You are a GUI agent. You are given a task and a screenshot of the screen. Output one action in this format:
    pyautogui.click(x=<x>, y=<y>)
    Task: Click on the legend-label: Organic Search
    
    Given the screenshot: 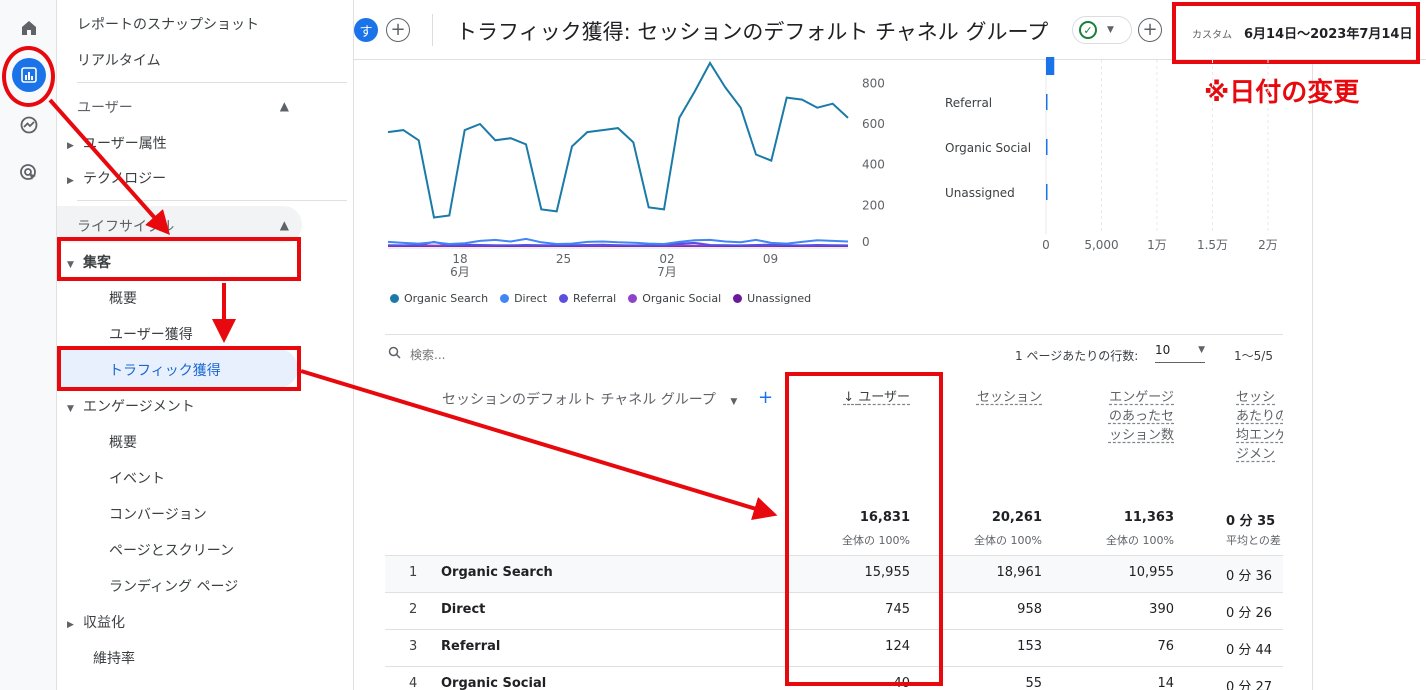 What is the action you would take?
    pyautogui.click(x=446, y=298)
    